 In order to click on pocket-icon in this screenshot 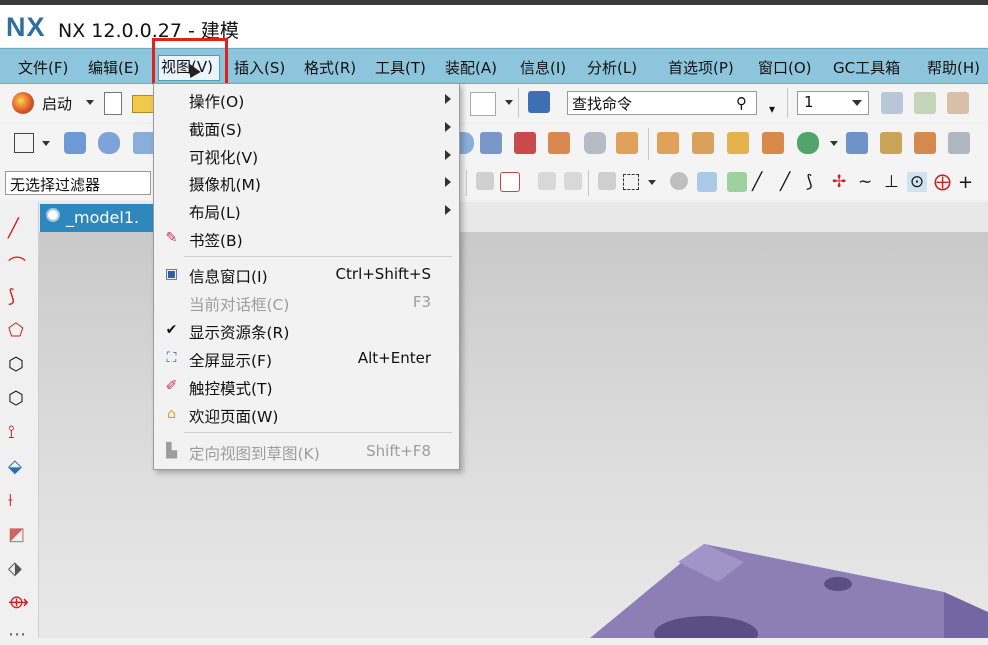, I will do `click(559, 143)`.